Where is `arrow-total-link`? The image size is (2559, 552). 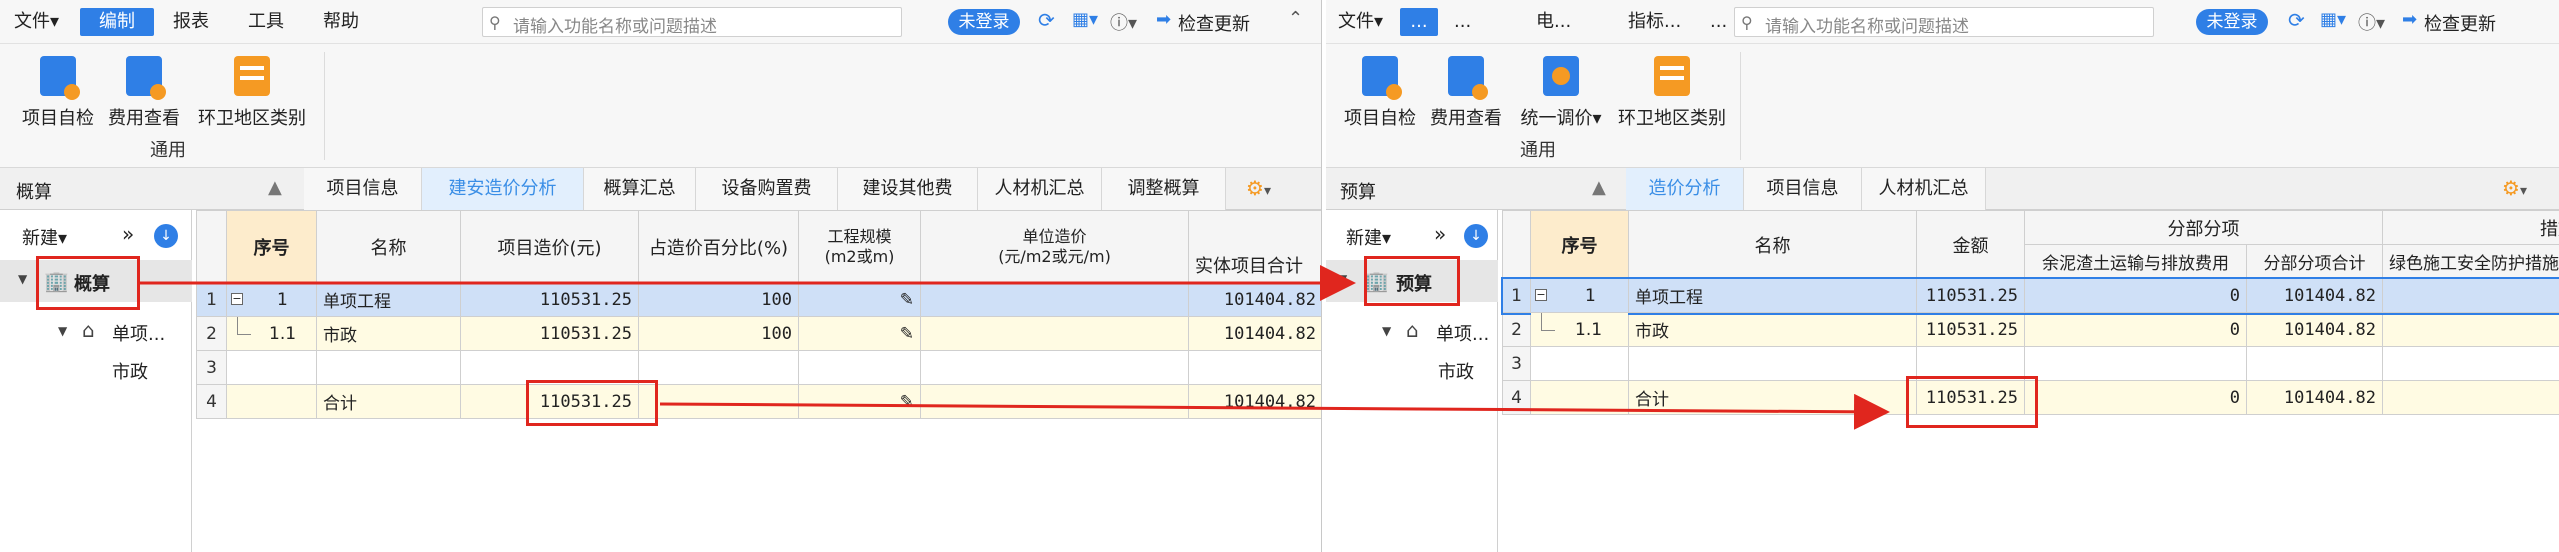 arrow-total-link is located at coordinates (1274, 411).